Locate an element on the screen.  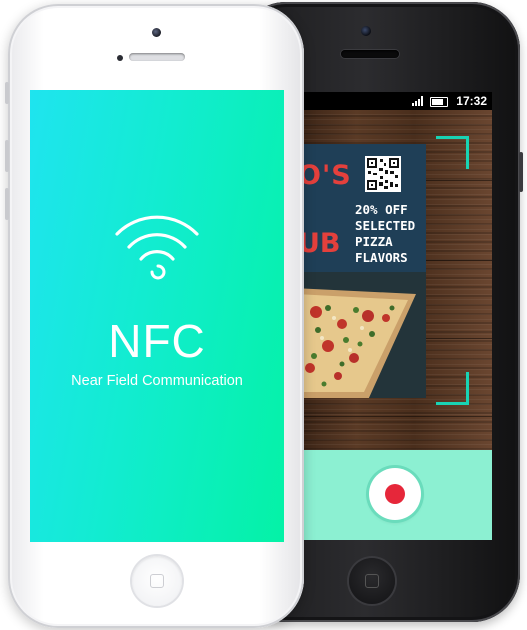
qr-code-icon is located at coordinates (383, 174).